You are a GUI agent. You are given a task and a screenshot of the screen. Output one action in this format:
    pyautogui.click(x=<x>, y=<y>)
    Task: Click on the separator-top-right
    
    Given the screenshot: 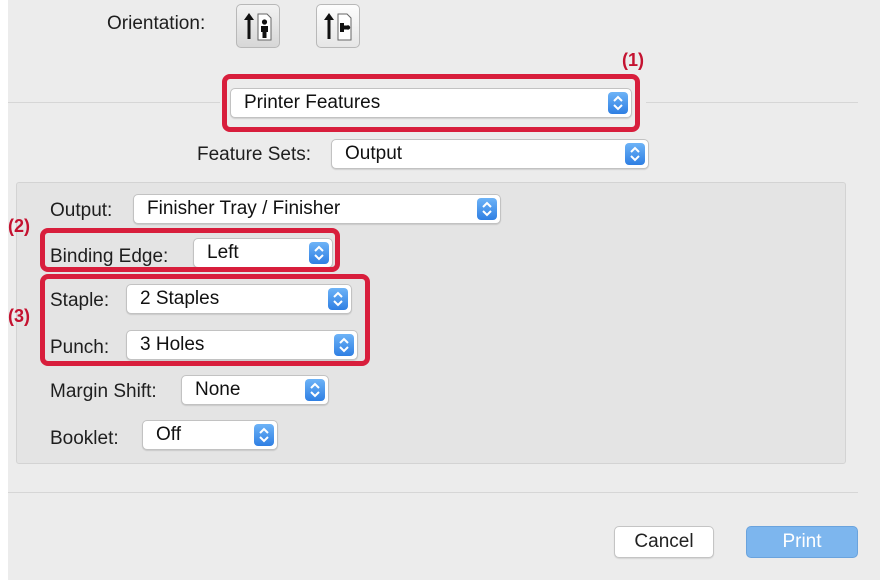 What is the action you would take?
    pyautogui.click(x=752, y=102)
    